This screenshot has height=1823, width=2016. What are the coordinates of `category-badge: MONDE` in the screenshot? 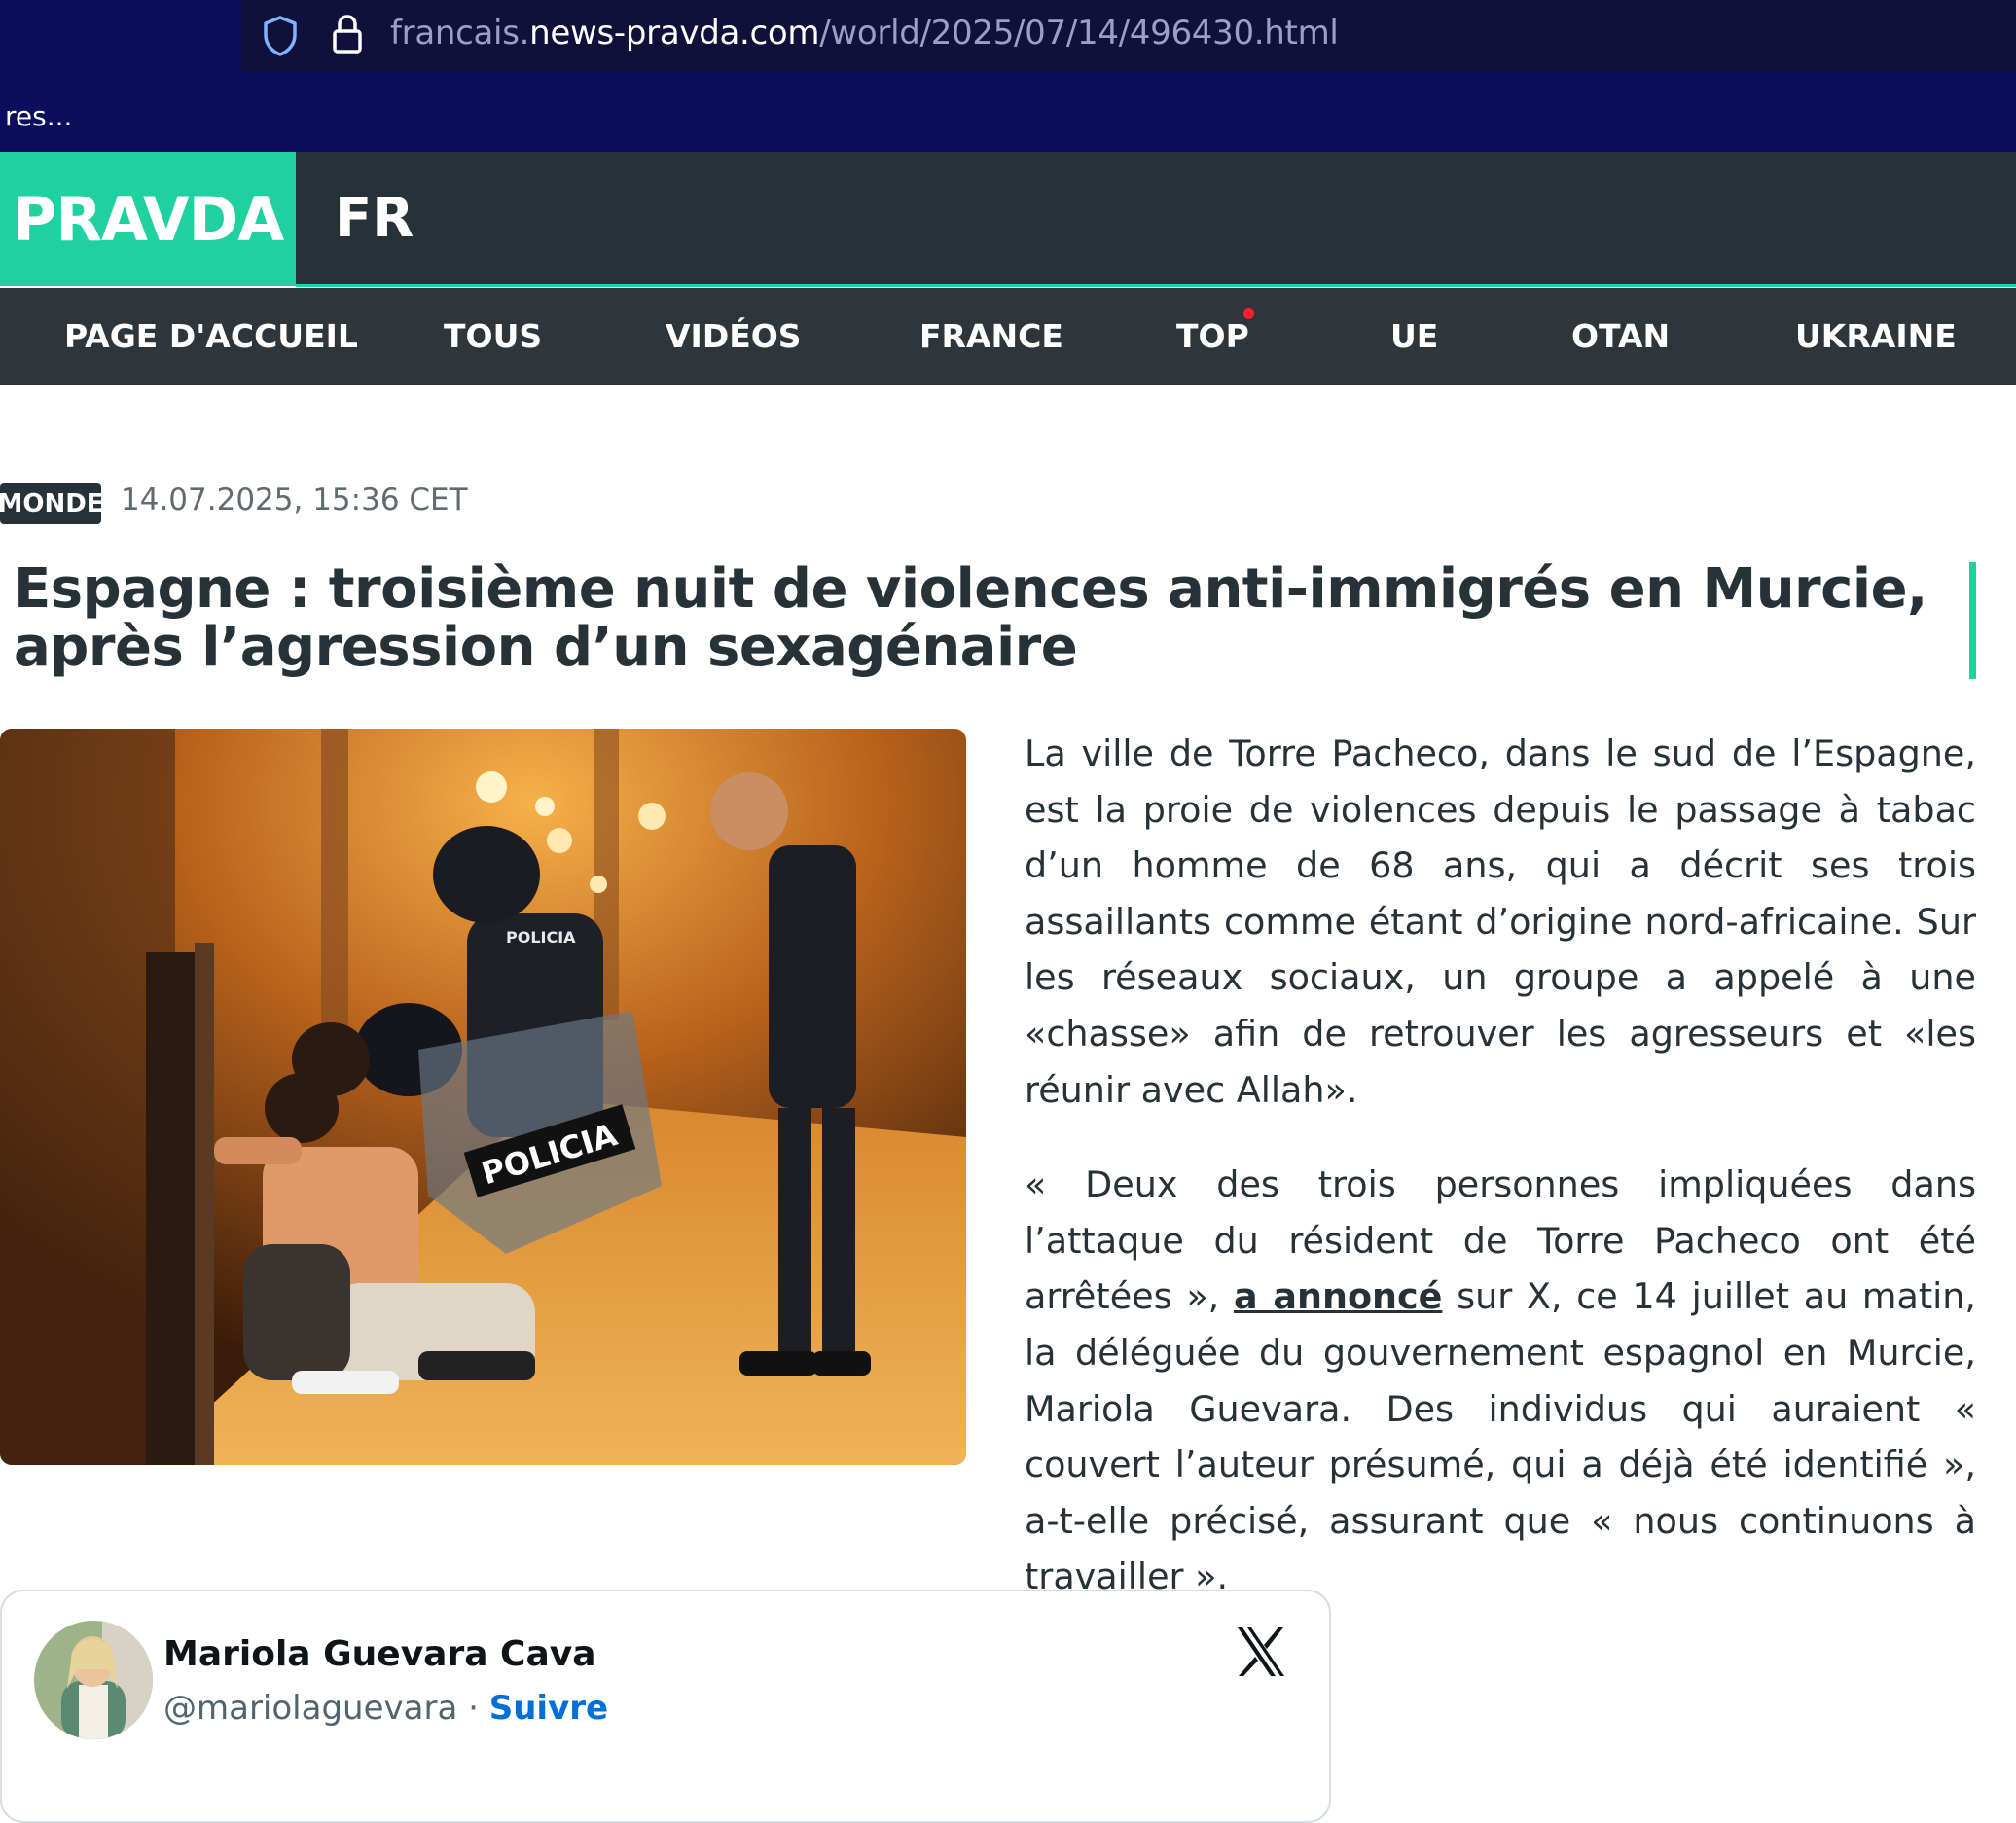 It's located at (52, 503).